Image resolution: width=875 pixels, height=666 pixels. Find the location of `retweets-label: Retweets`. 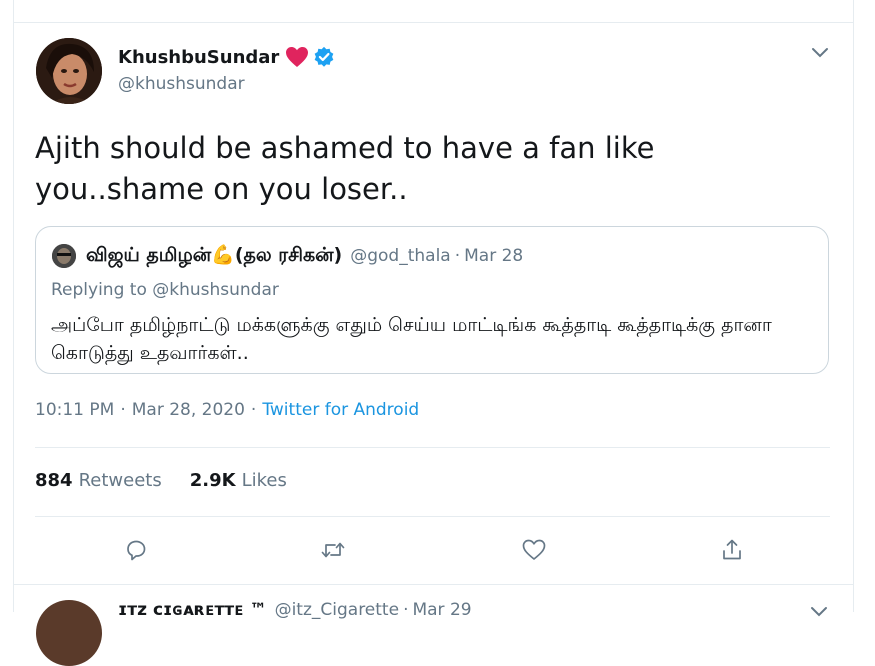

retweets-label: Retweets is located at coordinates (120, 480).